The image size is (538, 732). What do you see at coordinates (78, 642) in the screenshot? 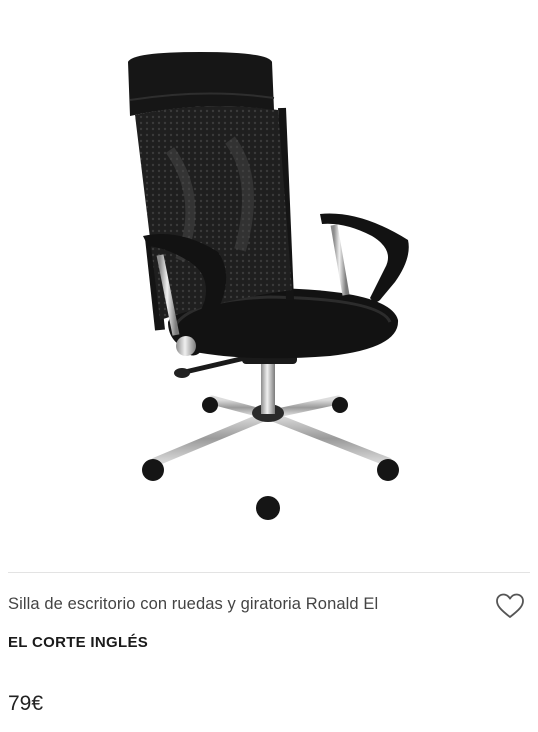
I see `product-brand: EL CORTE INGLÉS` at bounding box center [78, 642].